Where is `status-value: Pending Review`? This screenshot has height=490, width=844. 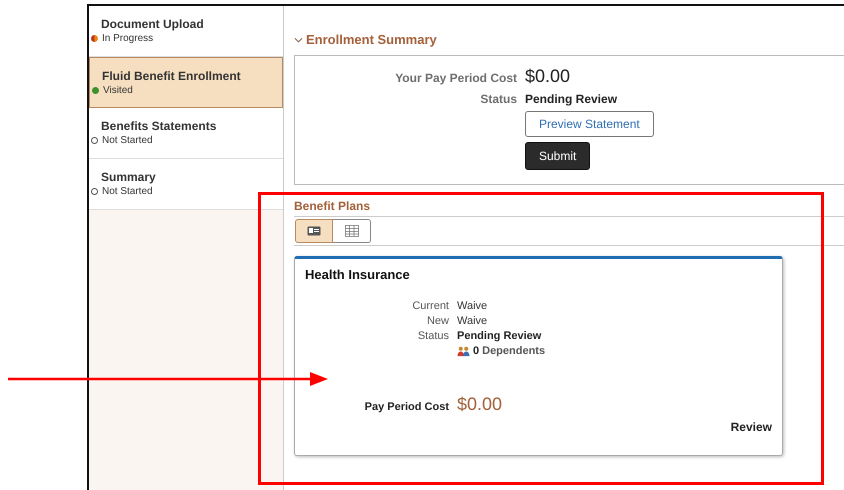 status-value: Pending Review is located at coordinates (571, 99).